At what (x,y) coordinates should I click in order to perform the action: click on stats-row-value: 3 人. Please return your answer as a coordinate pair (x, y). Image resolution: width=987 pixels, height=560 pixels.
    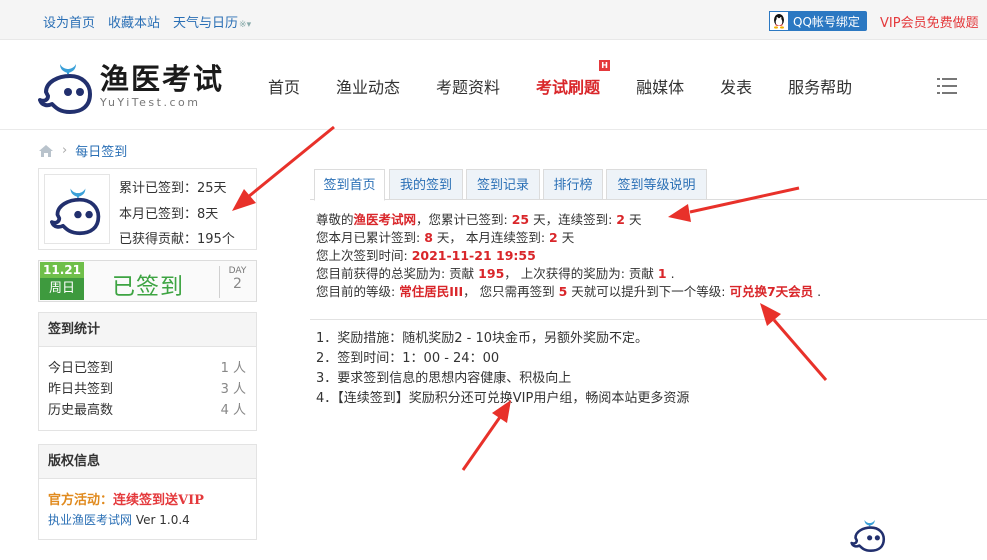
    Looking at the image, I should click on (233, 389).